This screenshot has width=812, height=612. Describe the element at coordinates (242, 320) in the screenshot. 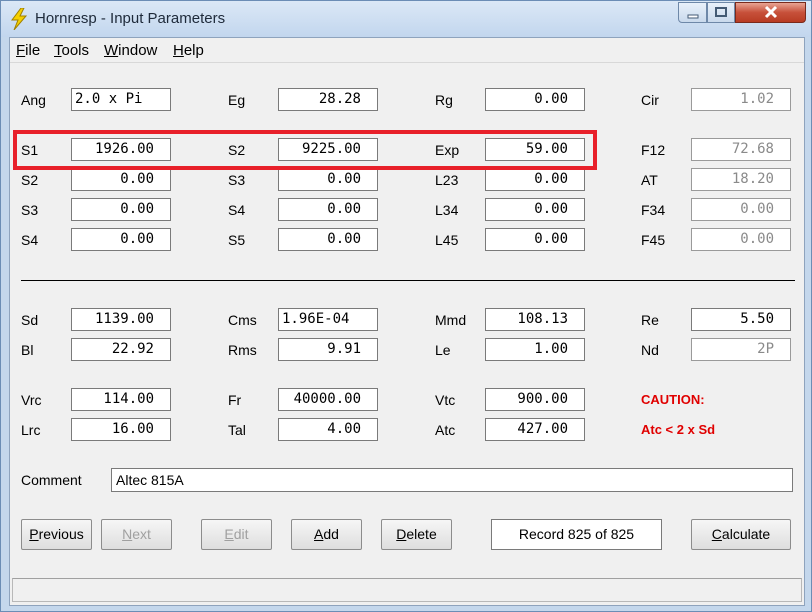

I see `label-cms: Cms` at that location.